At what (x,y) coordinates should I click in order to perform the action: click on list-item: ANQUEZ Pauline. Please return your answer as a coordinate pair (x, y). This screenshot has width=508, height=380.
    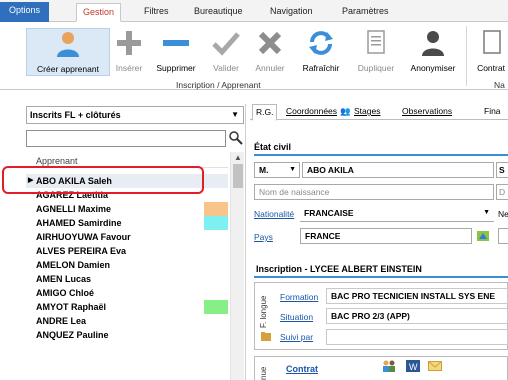
    Looking at the image, I should click on (127, 335).